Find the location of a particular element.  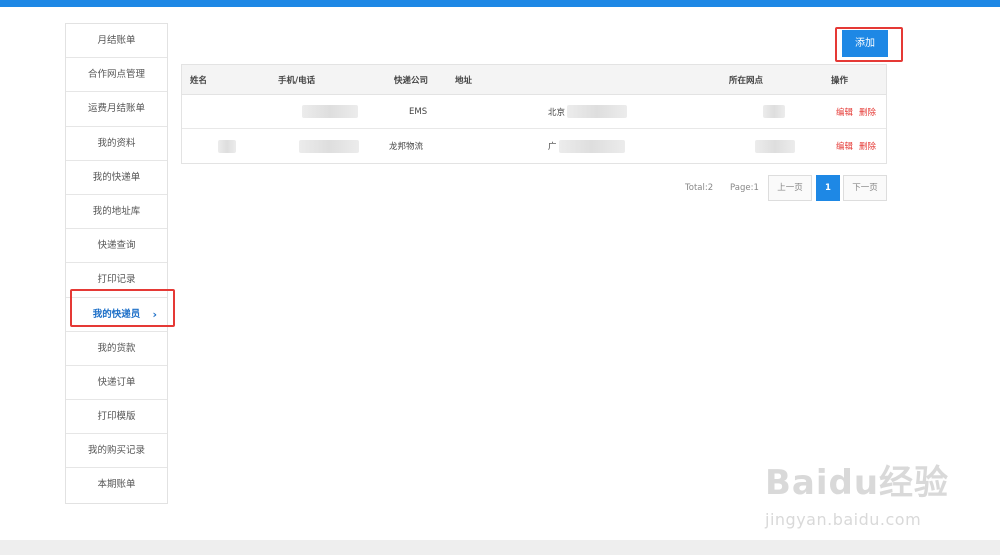

top-accent-bar is located at coordinates (500, 3).